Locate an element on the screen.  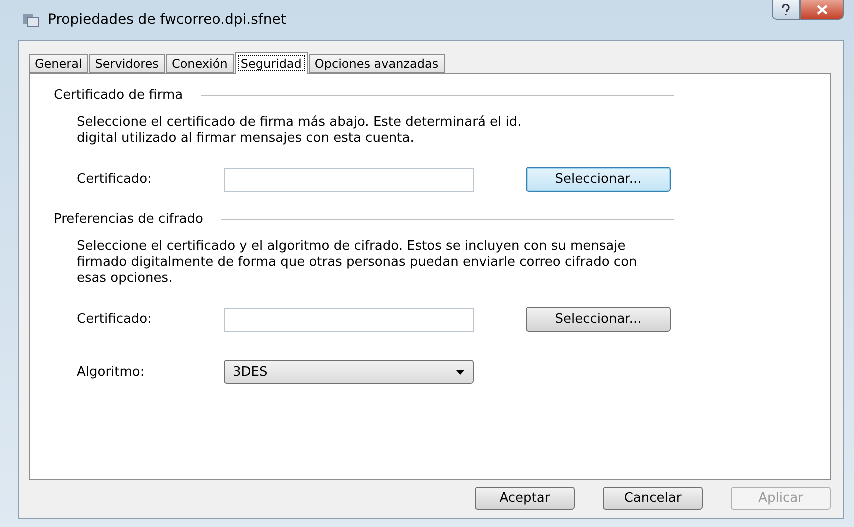
close-icon is located at coordinates (822, 9).